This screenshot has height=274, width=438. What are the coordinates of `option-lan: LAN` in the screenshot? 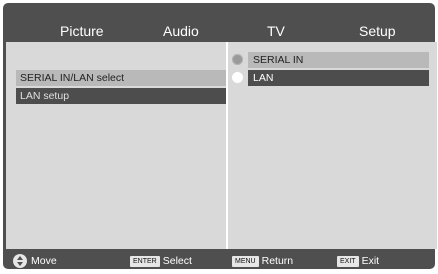 It's located at (332, 78).